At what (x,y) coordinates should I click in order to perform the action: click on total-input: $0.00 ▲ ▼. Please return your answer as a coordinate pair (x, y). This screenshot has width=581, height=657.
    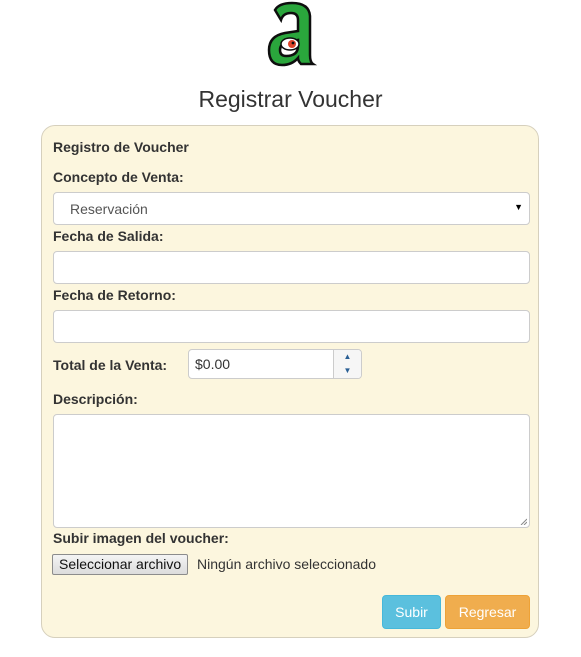
    Looking at the image, I should click on (275, 364).